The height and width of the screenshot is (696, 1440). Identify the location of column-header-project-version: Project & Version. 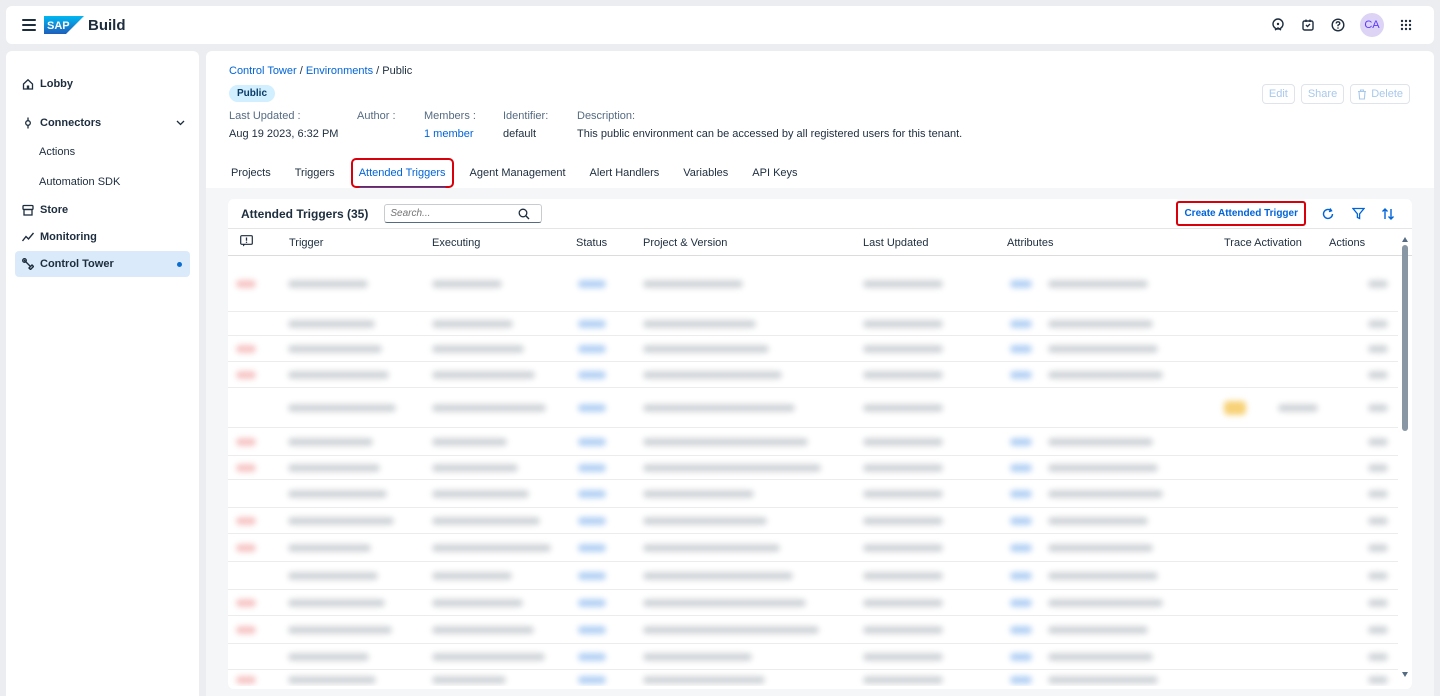
(685, 243).